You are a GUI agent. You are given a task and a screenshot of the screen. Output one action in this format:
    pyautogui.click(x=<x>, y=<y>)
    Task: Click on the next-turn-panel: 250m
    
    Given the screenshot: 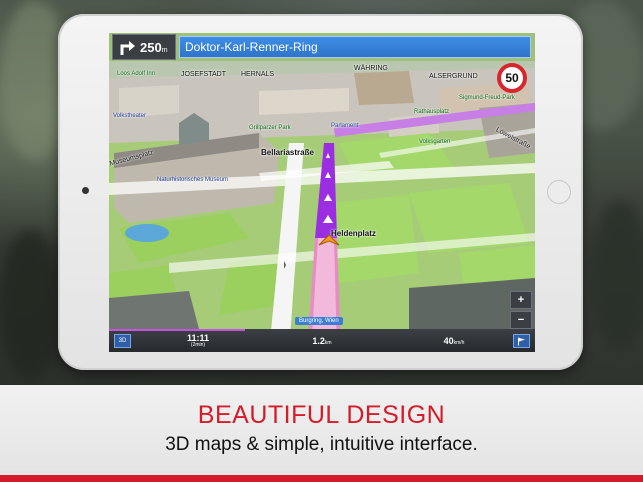 What is the action you would take?
    pyautogui.click(x=144, y=47)
    